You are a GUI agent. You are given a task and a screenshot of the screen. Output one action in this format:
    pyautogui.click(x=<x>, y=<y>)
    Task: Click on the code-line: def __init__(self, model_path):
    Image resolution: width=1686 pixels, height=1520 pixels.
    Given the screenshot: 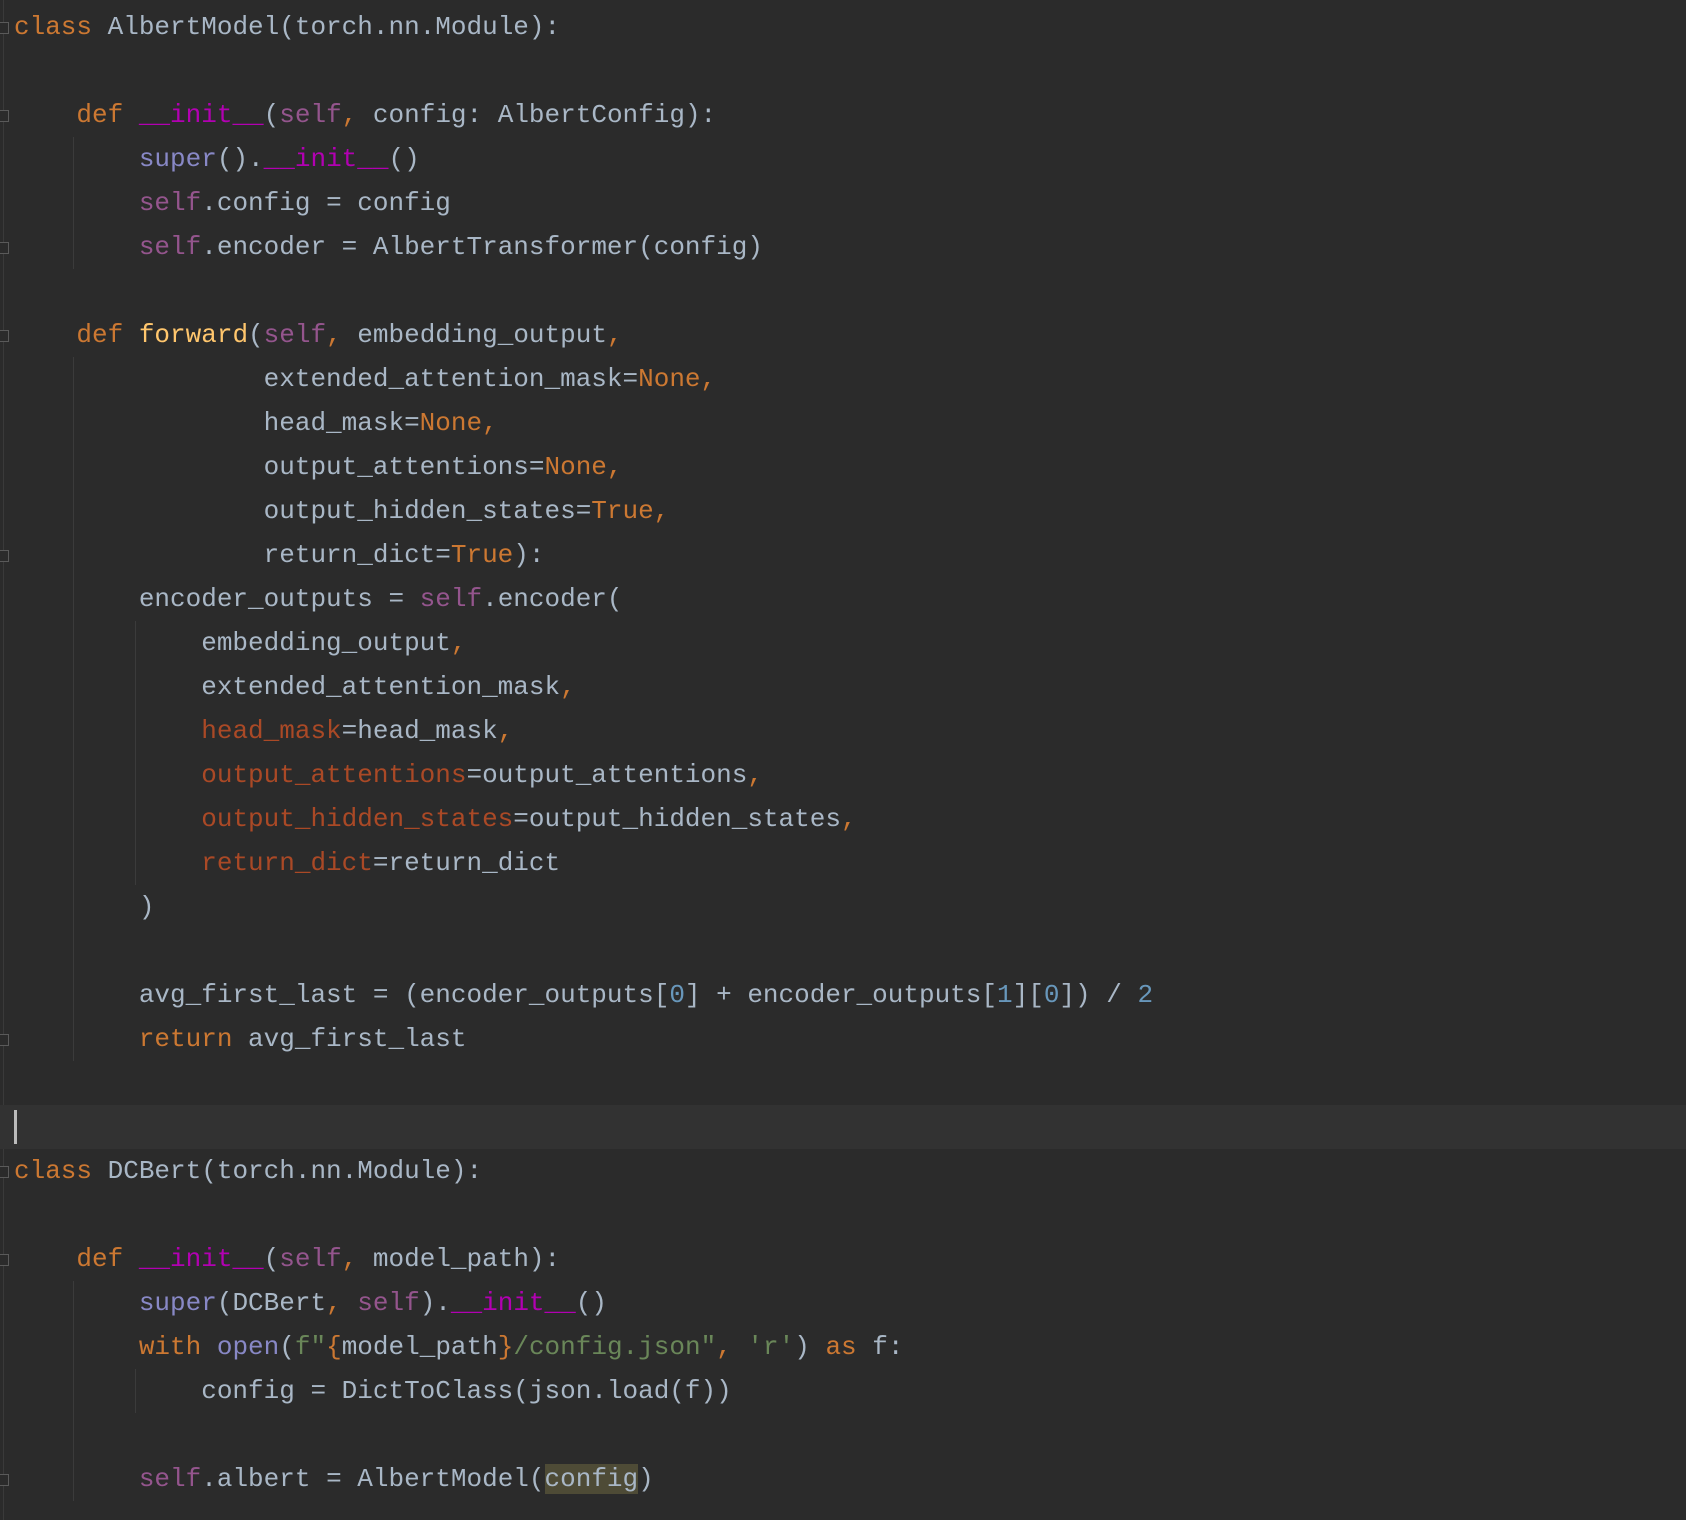 What is the action you would take?
    pyautogui.click(x=843, y=1259)
    